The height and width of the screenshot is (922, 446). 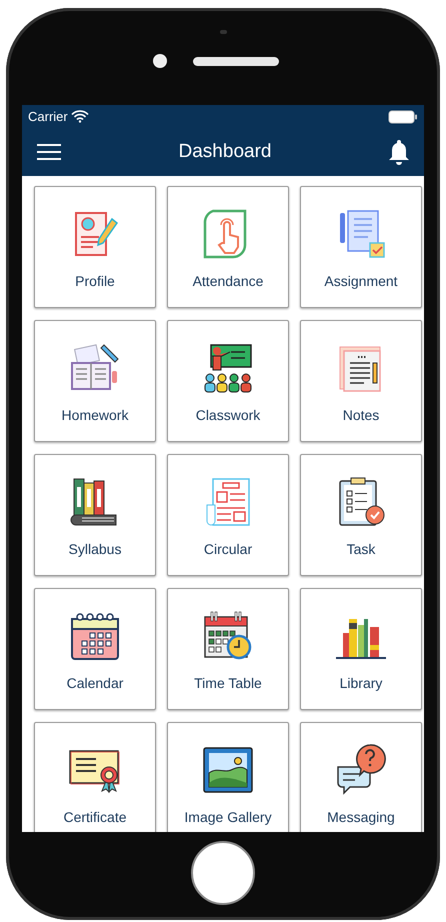 I want to click on dashboard-tile: Notes, so click(x=361, y=381).